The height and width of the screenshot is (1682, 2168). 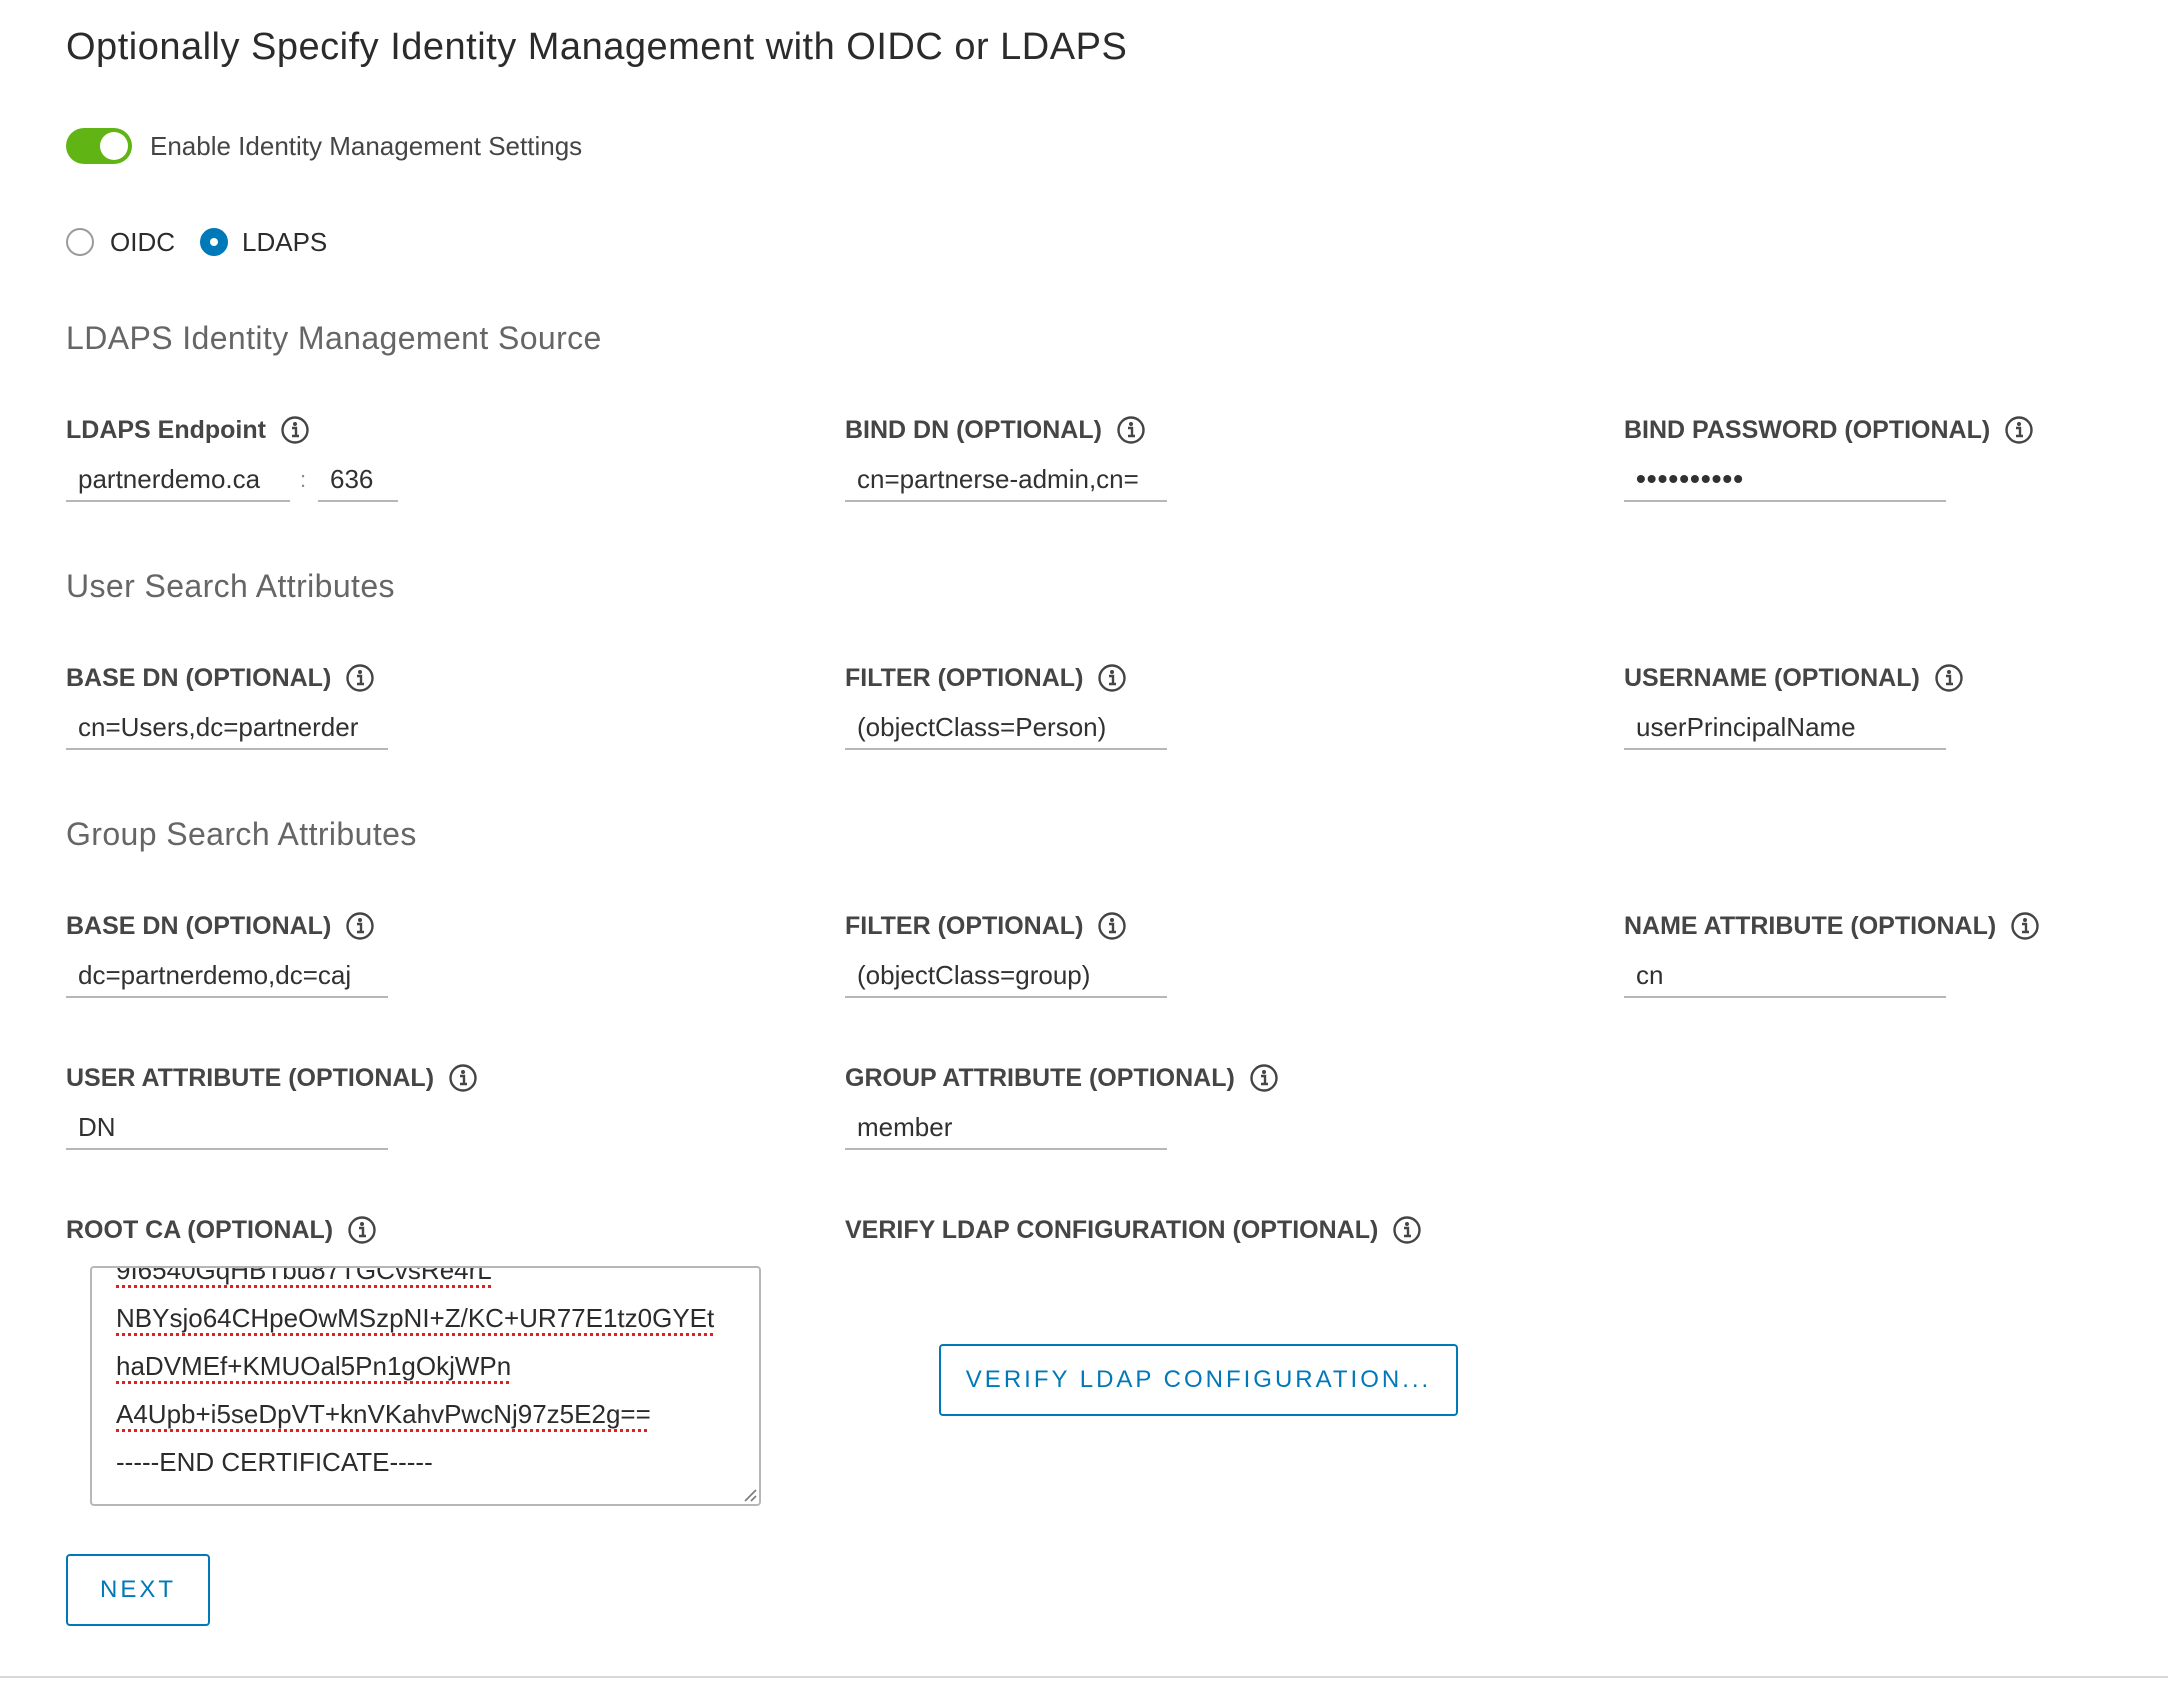 What do you see at coordinates (358, 479) in the screenshot?
I see `ldaps-endpoint-port-input: 636` at bounding box center [358, 479].